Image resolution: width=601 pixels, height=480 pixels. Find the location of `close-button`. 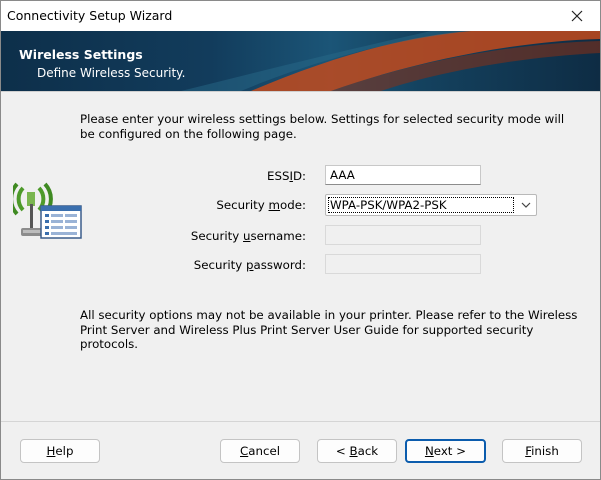

close-button is located at coordinates (577, 16).